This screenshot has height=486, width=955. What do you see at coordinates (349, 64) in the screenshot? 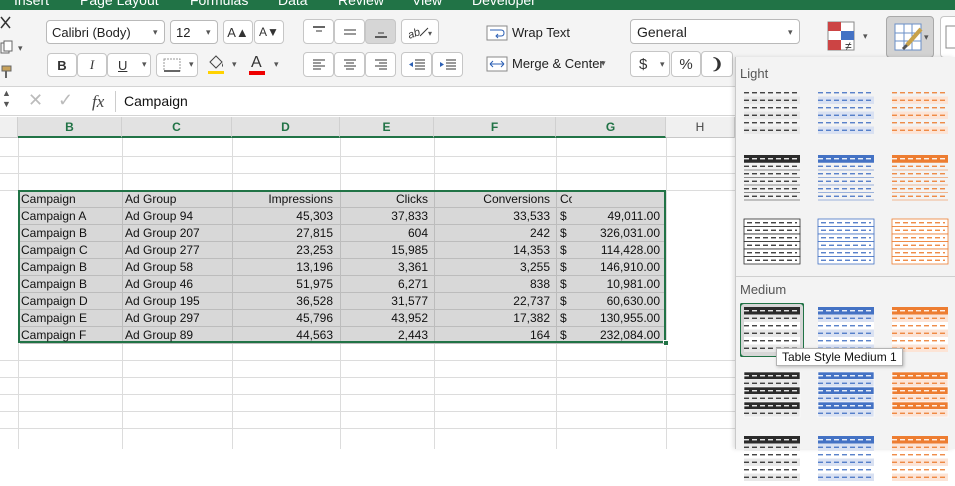
I see `align-center-button` at bounding box center [349, 64].